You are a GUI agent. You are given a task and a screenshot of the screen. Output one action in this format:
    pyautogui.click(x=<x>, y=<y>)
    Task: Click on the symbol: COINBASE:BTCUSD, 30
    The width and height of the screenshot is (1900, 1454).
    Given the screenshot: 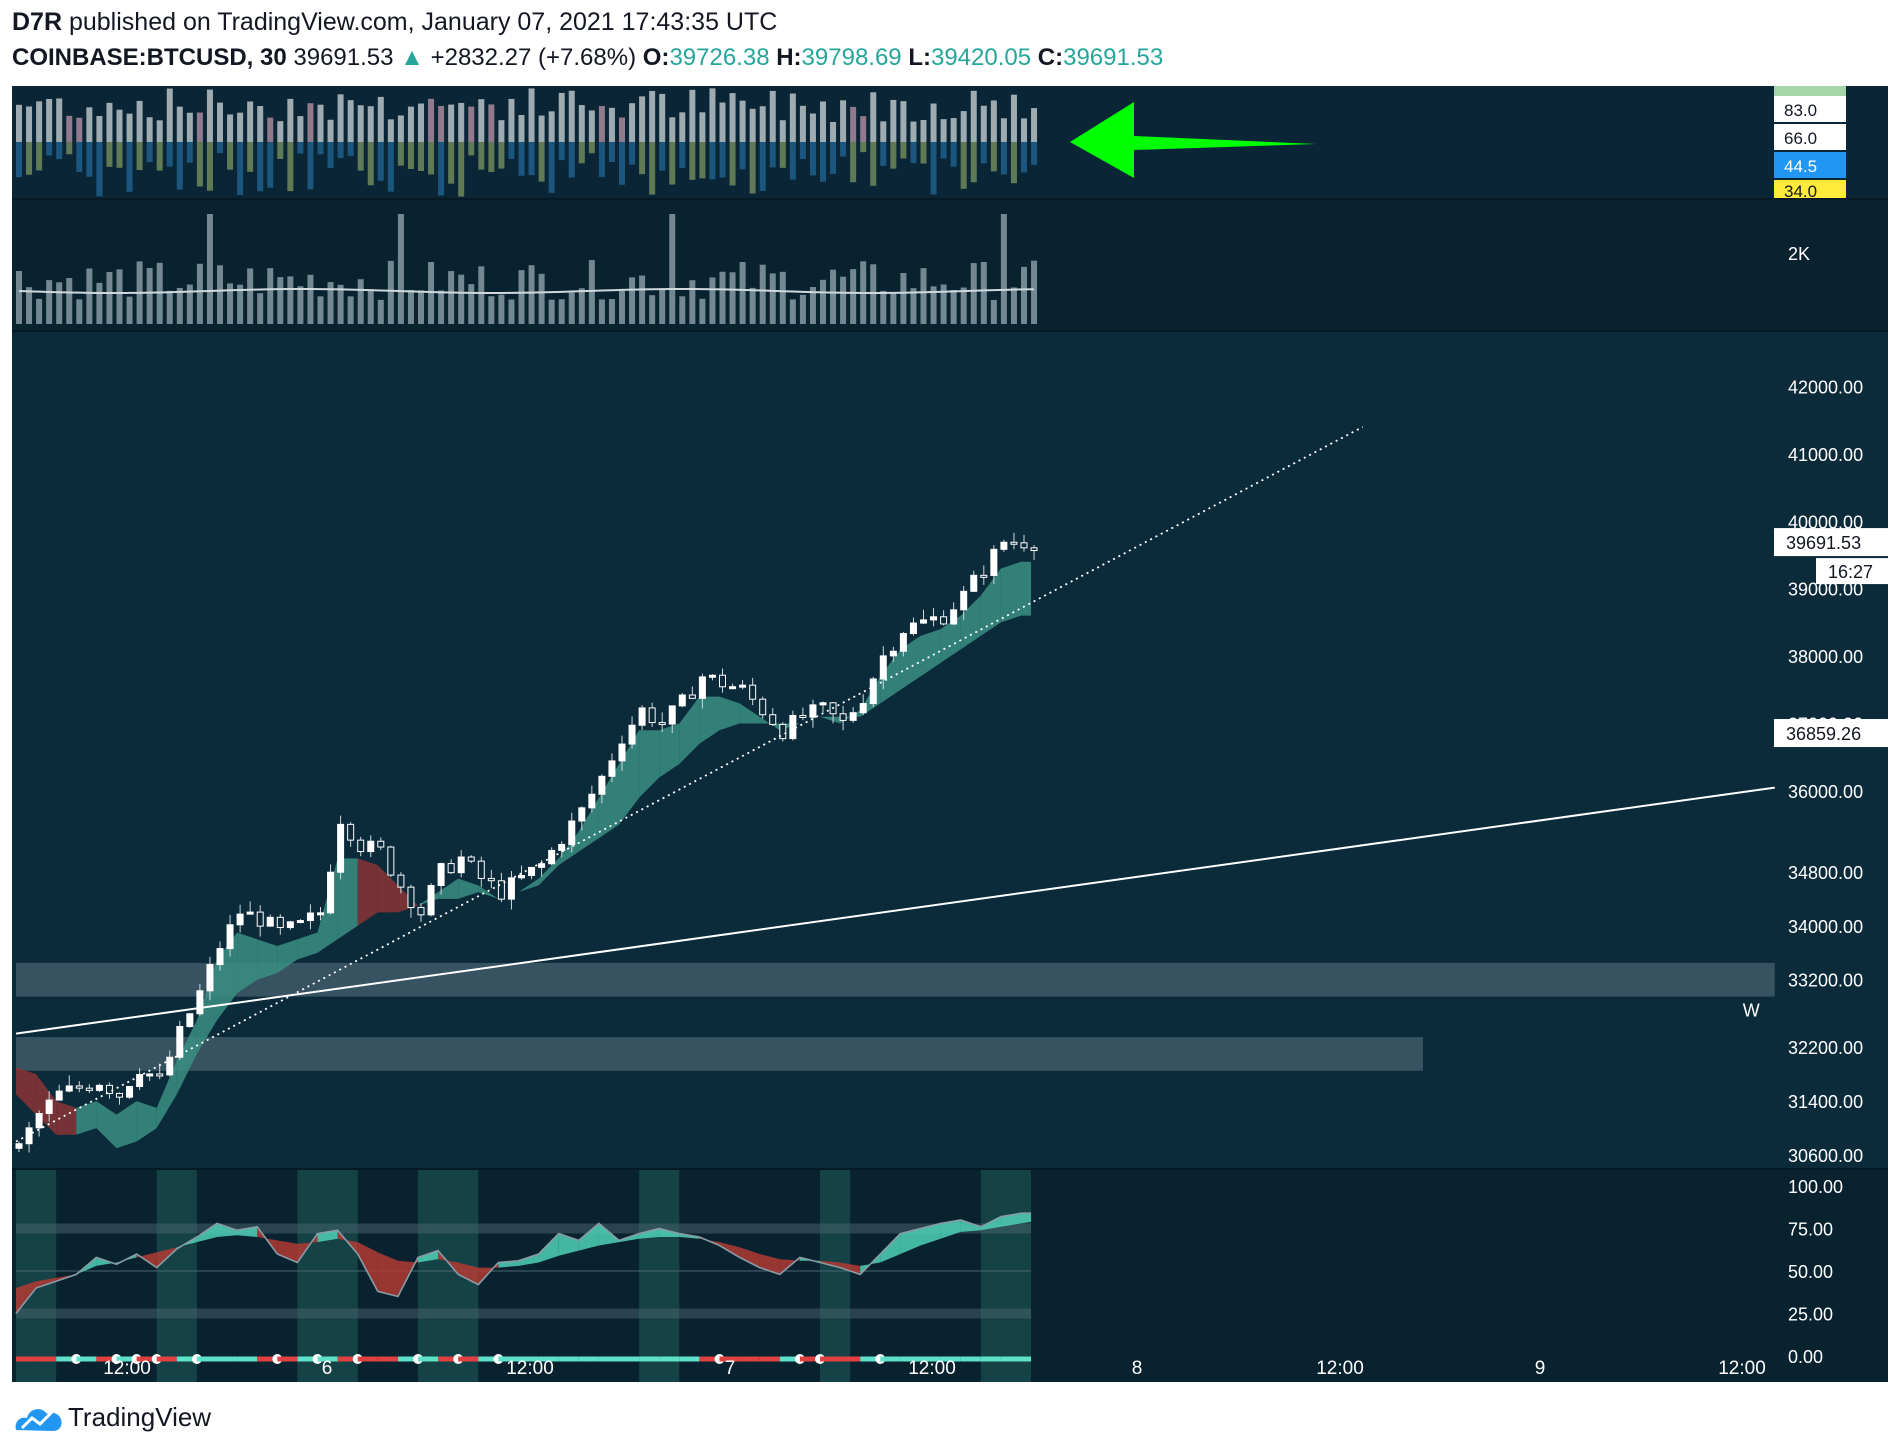 What is the action you would take?
    pyautogui.click(x=149, y=57)
    